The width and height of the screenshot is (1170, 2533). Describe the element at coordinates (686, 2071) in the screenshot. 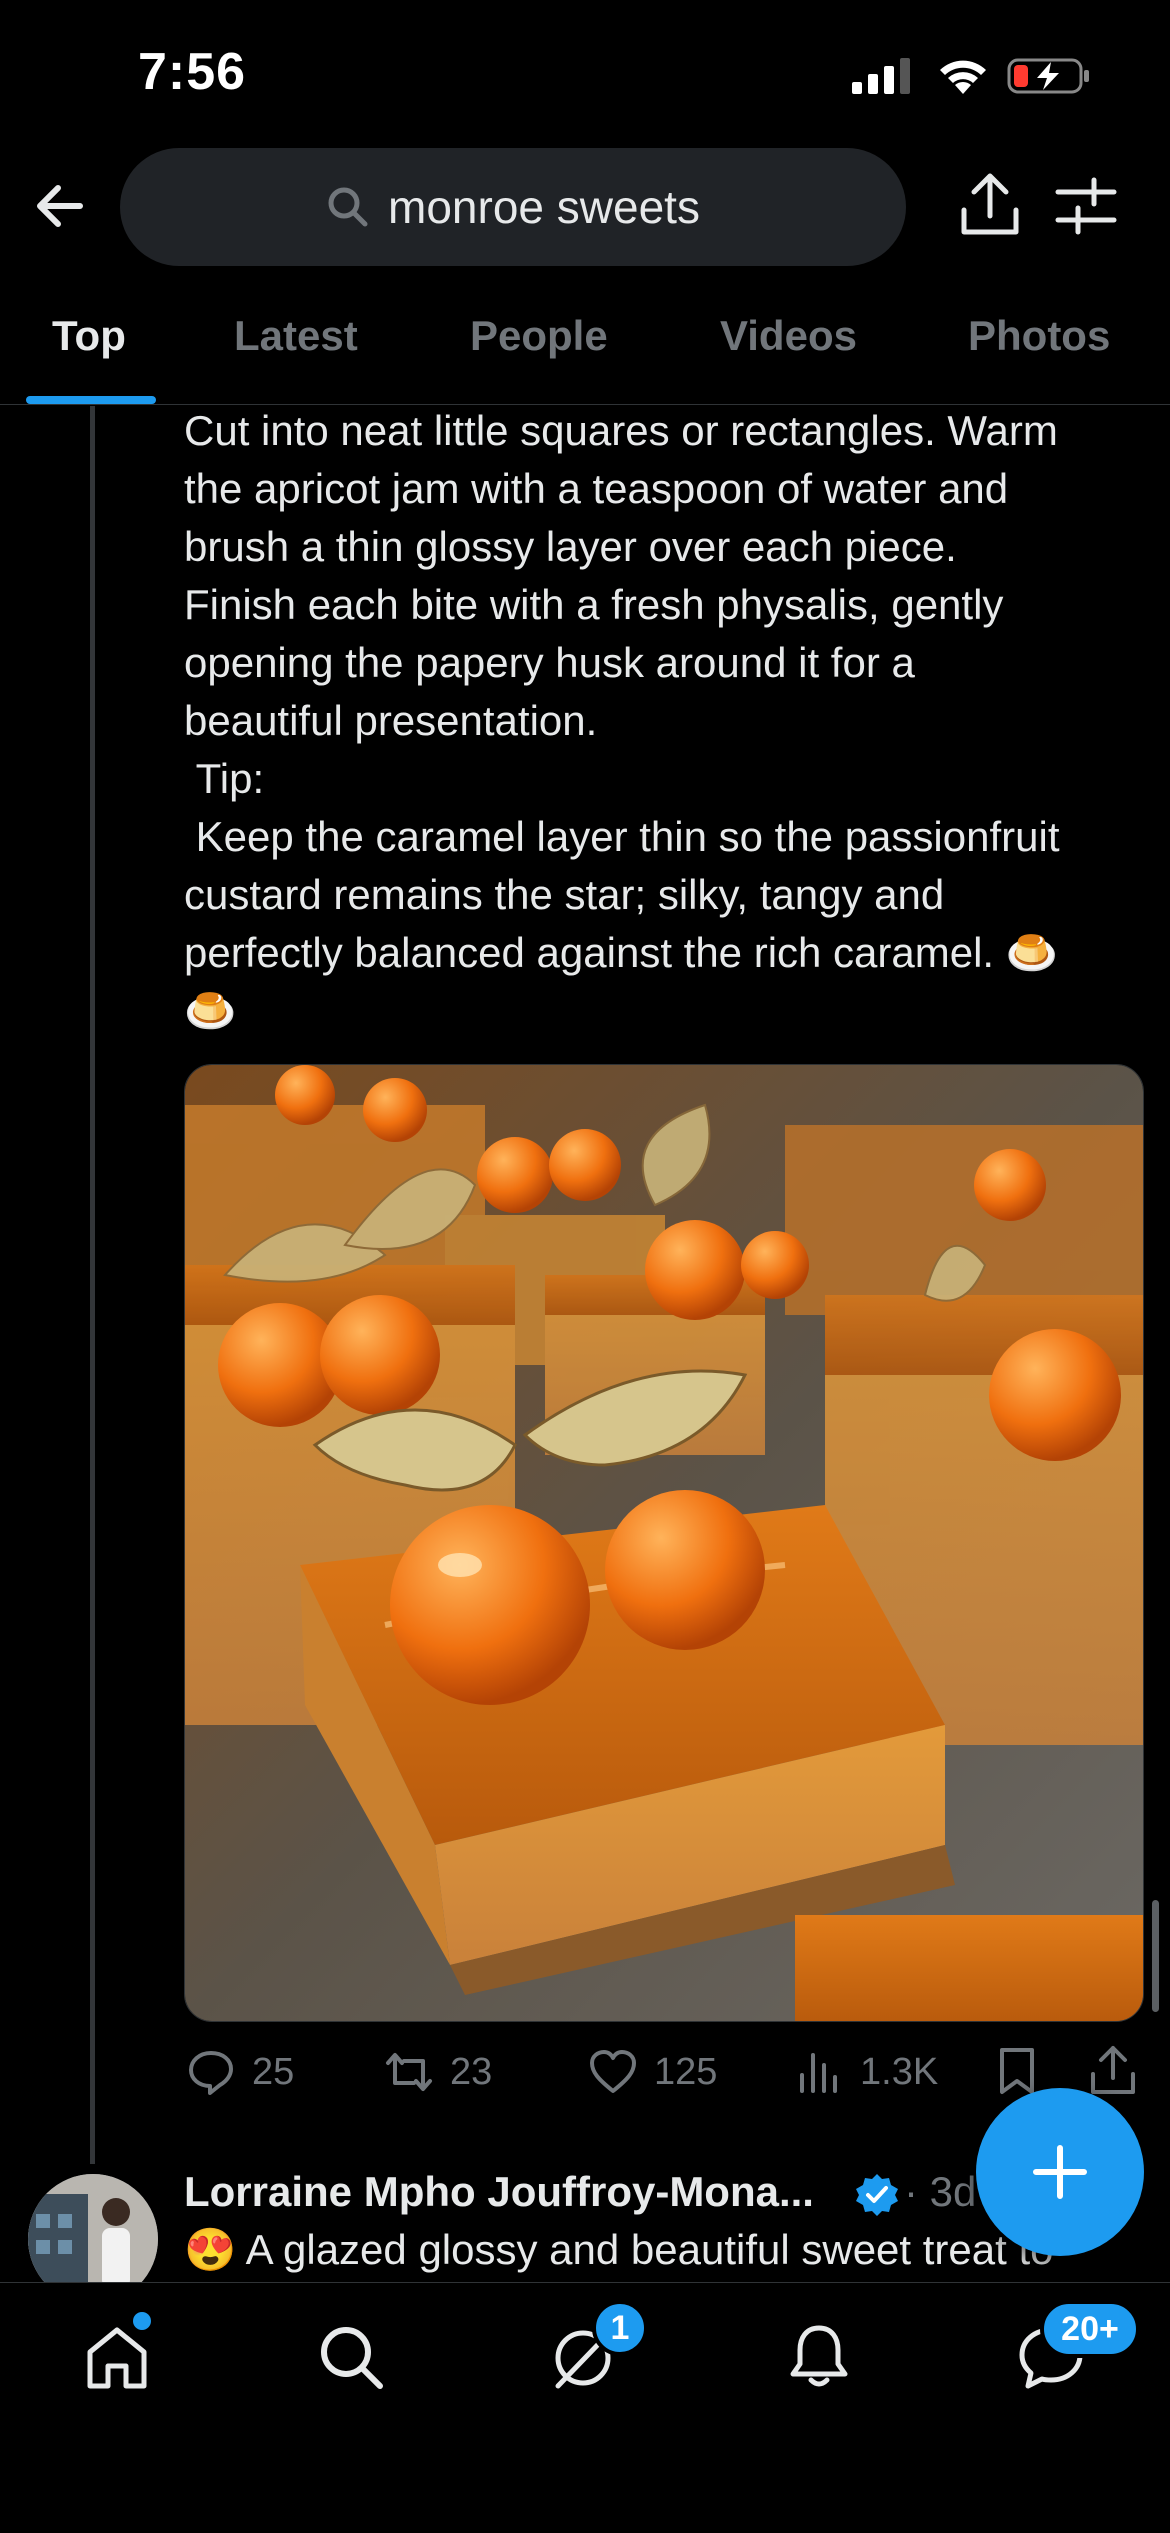

I see `like-count: 125` at that location.